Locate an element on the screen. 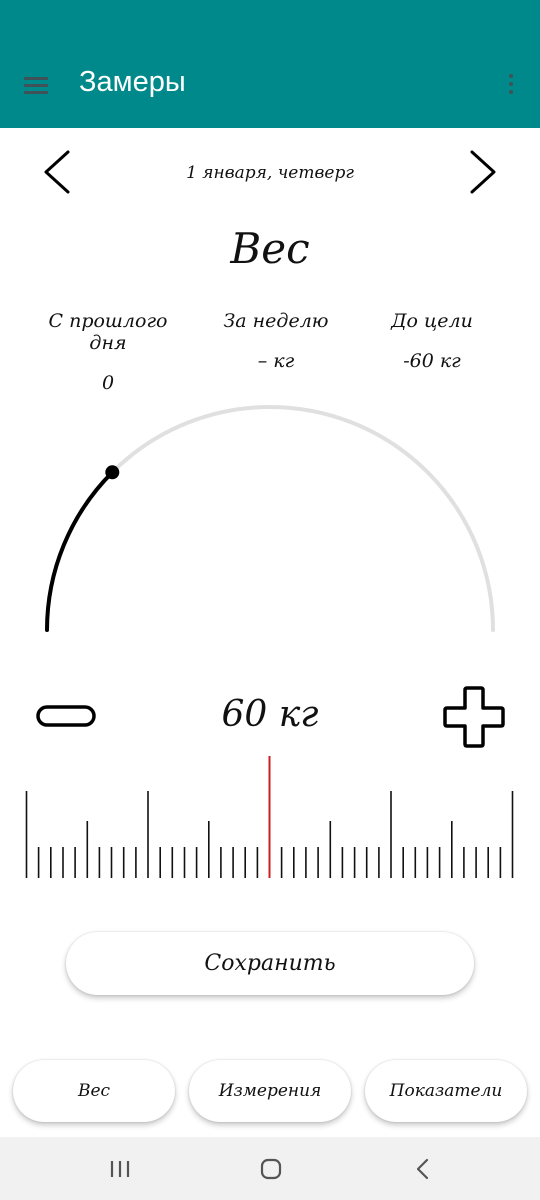 The height and width of the screenshot is (1200, 540). plus-icon is located at coordinates (474, 717).